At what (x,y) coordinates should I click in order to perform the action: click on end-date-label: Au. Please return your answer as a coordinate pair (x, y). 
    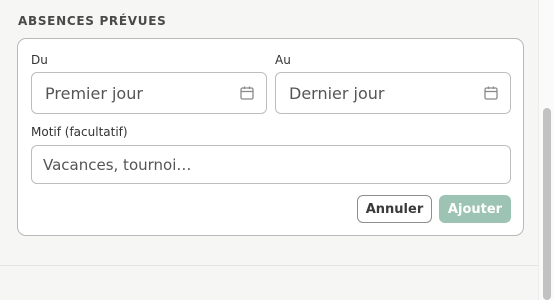
    Looking at the image, I should click on (283, 60).